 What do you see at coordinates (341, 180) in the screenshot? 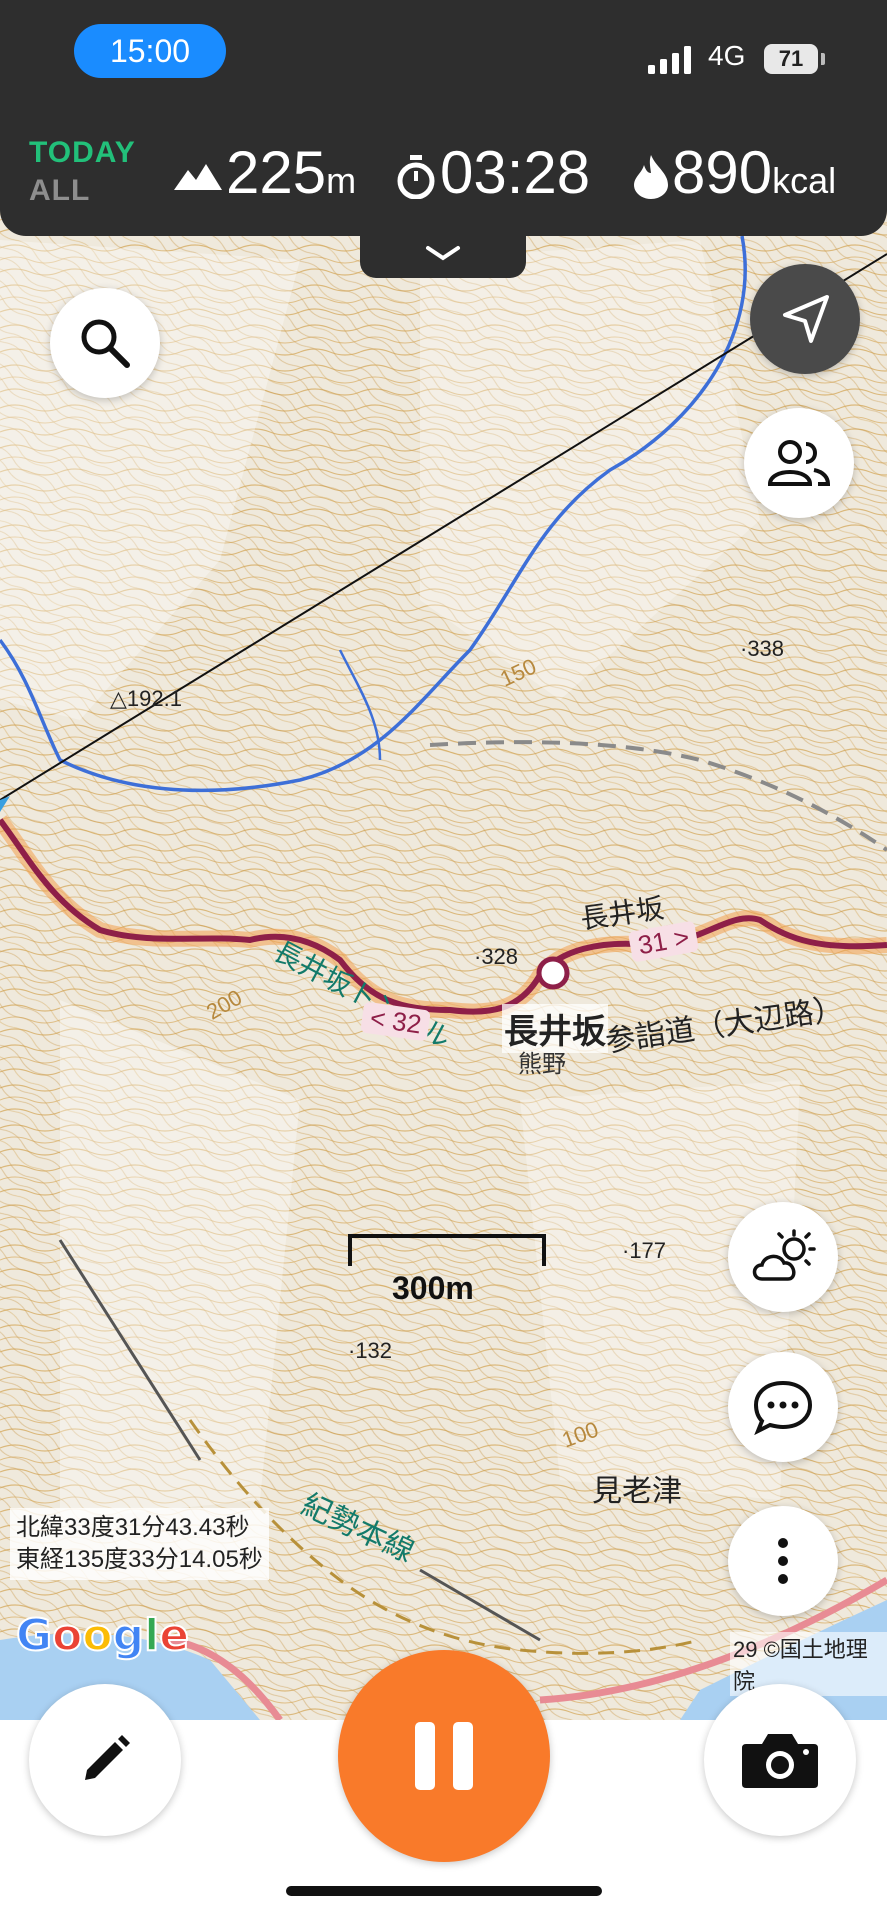
I see `ascent-unit: m` at bounding box center [341, 180].